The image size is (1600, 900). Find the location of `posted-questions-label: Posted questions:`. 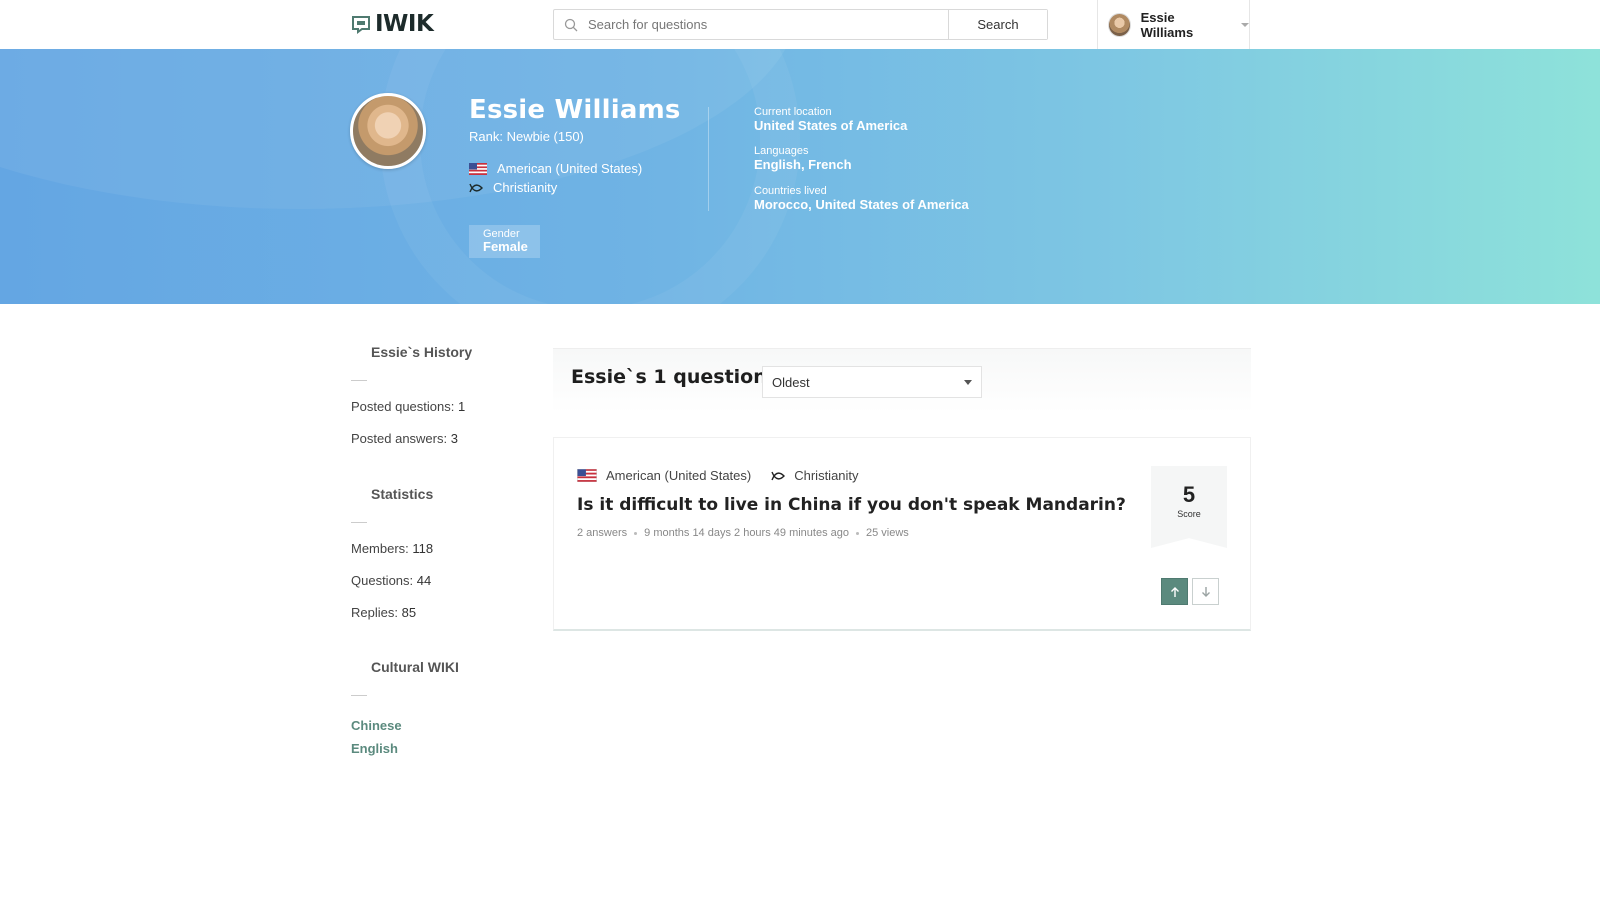

posted-questions-label: Posted questions: is located at coordinates (403, 406).